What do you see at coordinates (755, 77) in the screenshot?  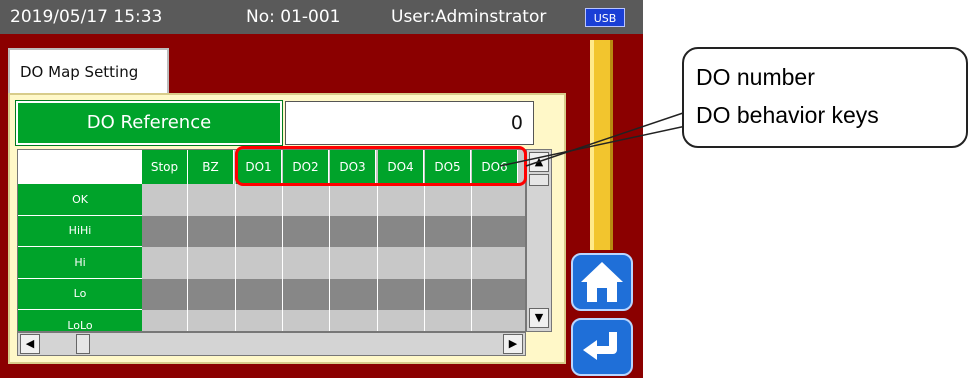 I see `callout-line-do-number: DO number` at bounding box center [755, 77].